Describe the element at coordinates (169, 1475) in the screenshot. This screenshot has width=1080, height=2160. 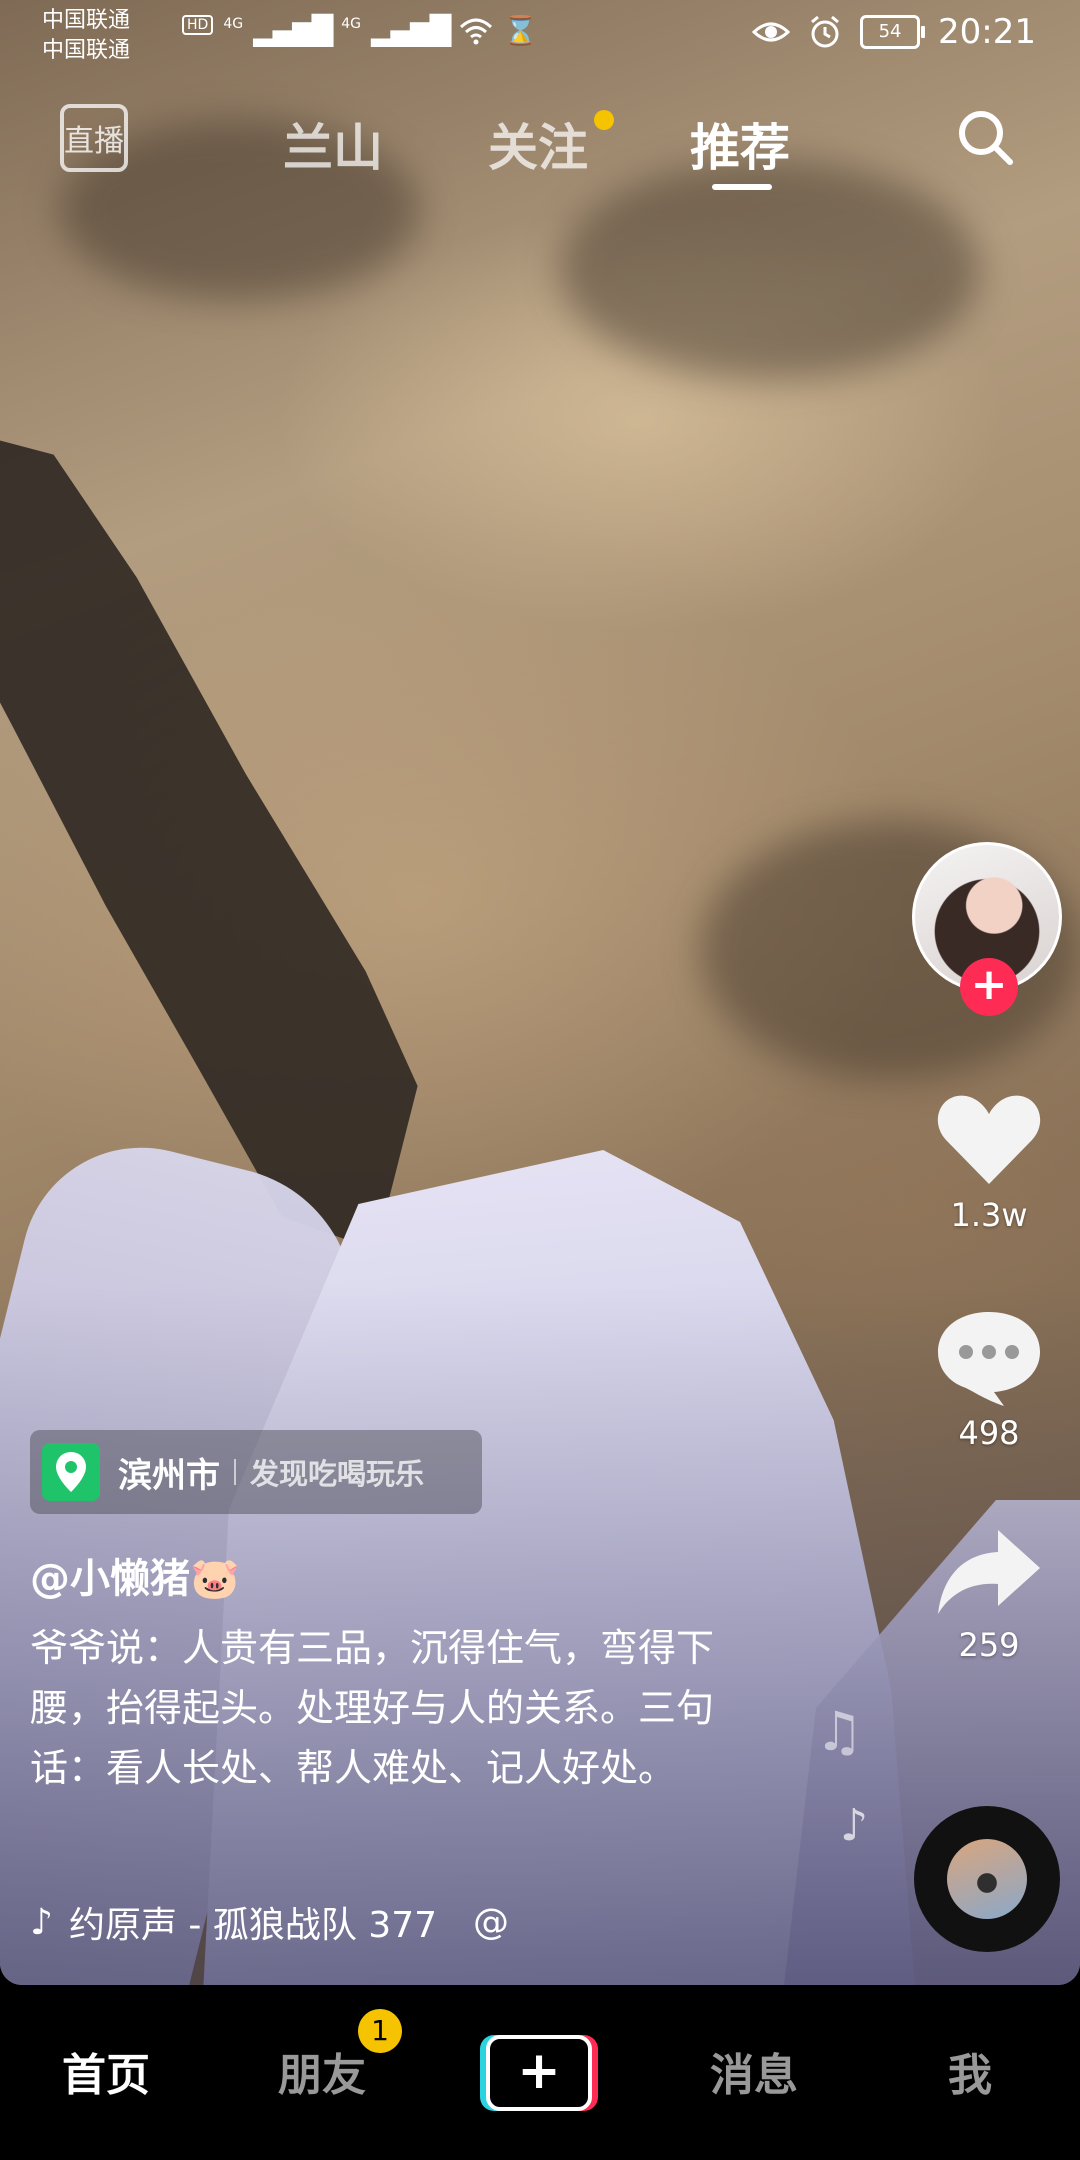
I see `location-city: 滨州市` at that location.